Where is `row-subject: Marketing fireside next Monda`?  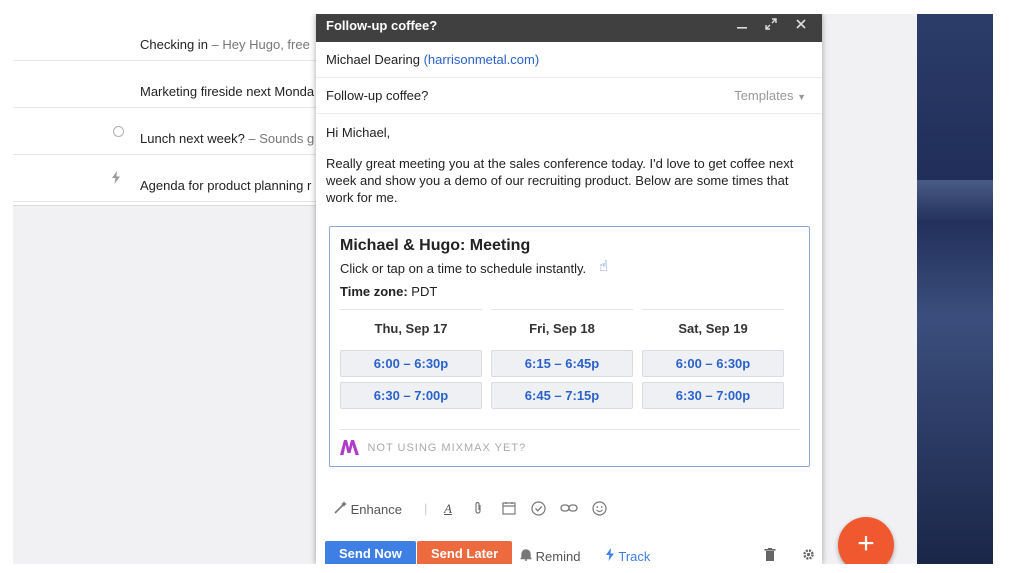 row-subject: Marketing fireside next Monda is located at coordinates (227, 91).